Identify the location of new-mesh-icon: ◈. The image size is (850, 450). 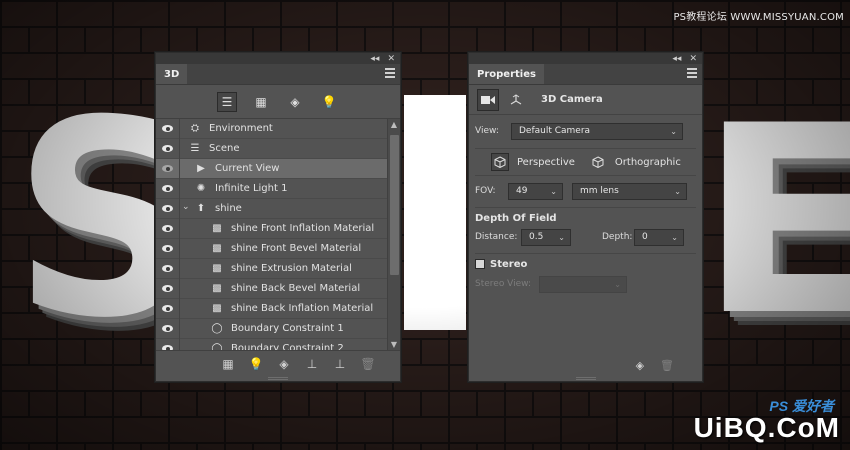
(284, 364).